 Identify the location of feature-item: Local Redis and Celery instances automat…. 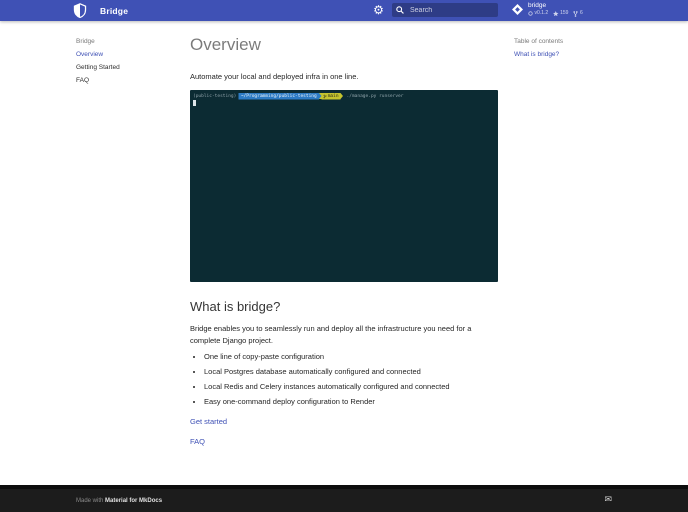
(351, 387).